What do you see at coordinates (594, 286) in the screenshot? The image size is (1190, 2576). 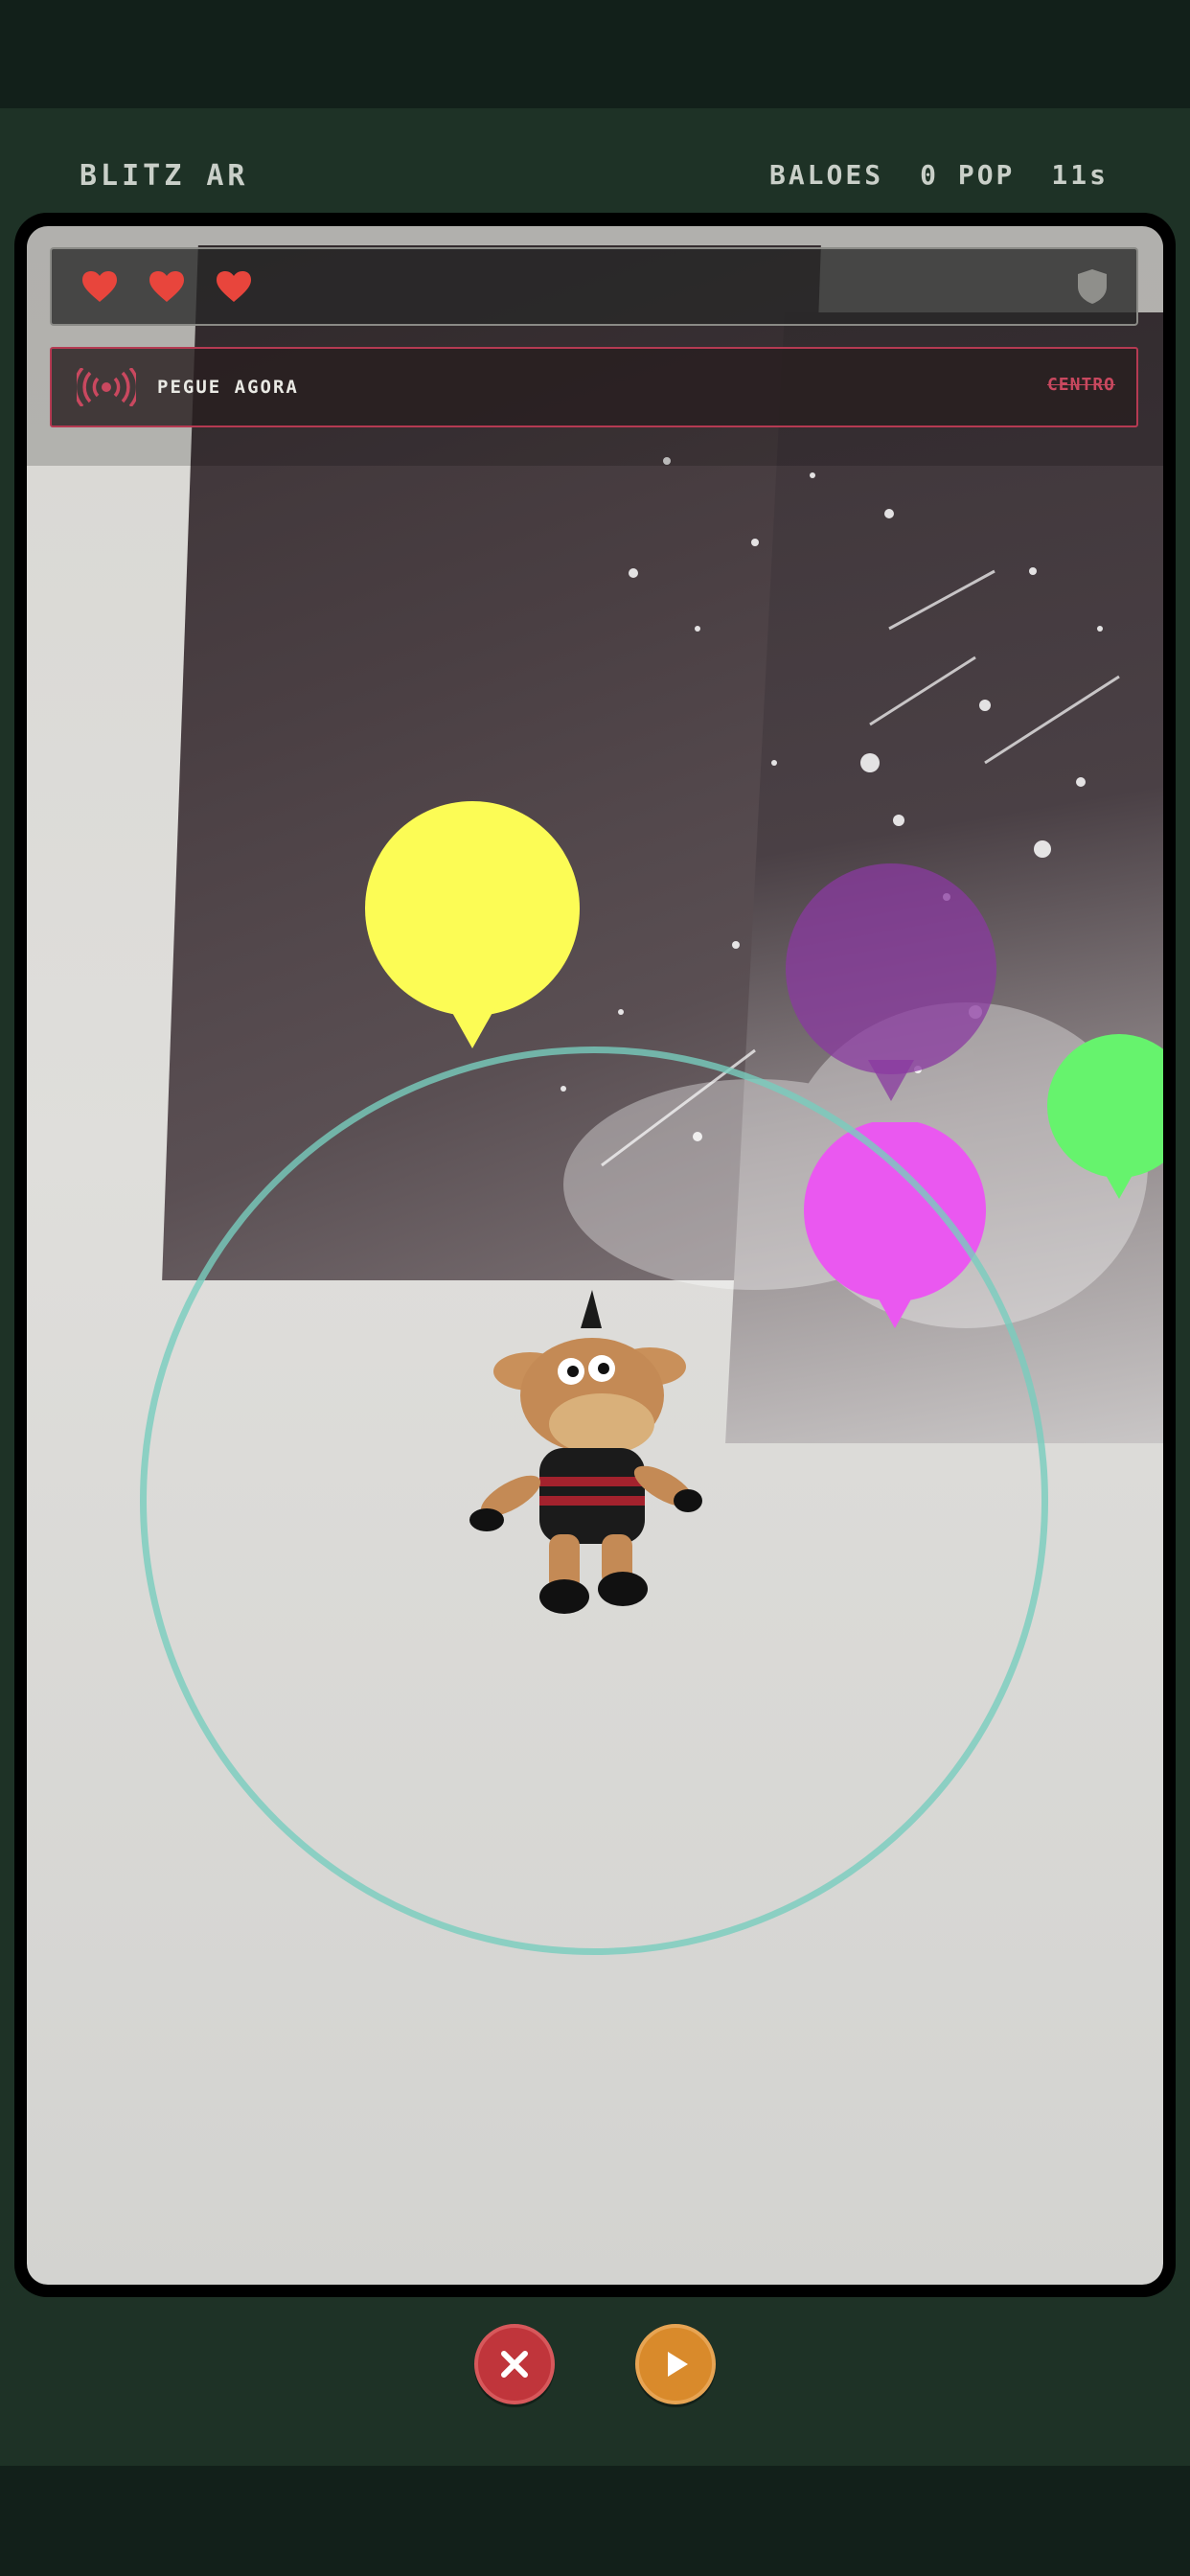 I see `lives-bar` at bounding box center [594, 286].